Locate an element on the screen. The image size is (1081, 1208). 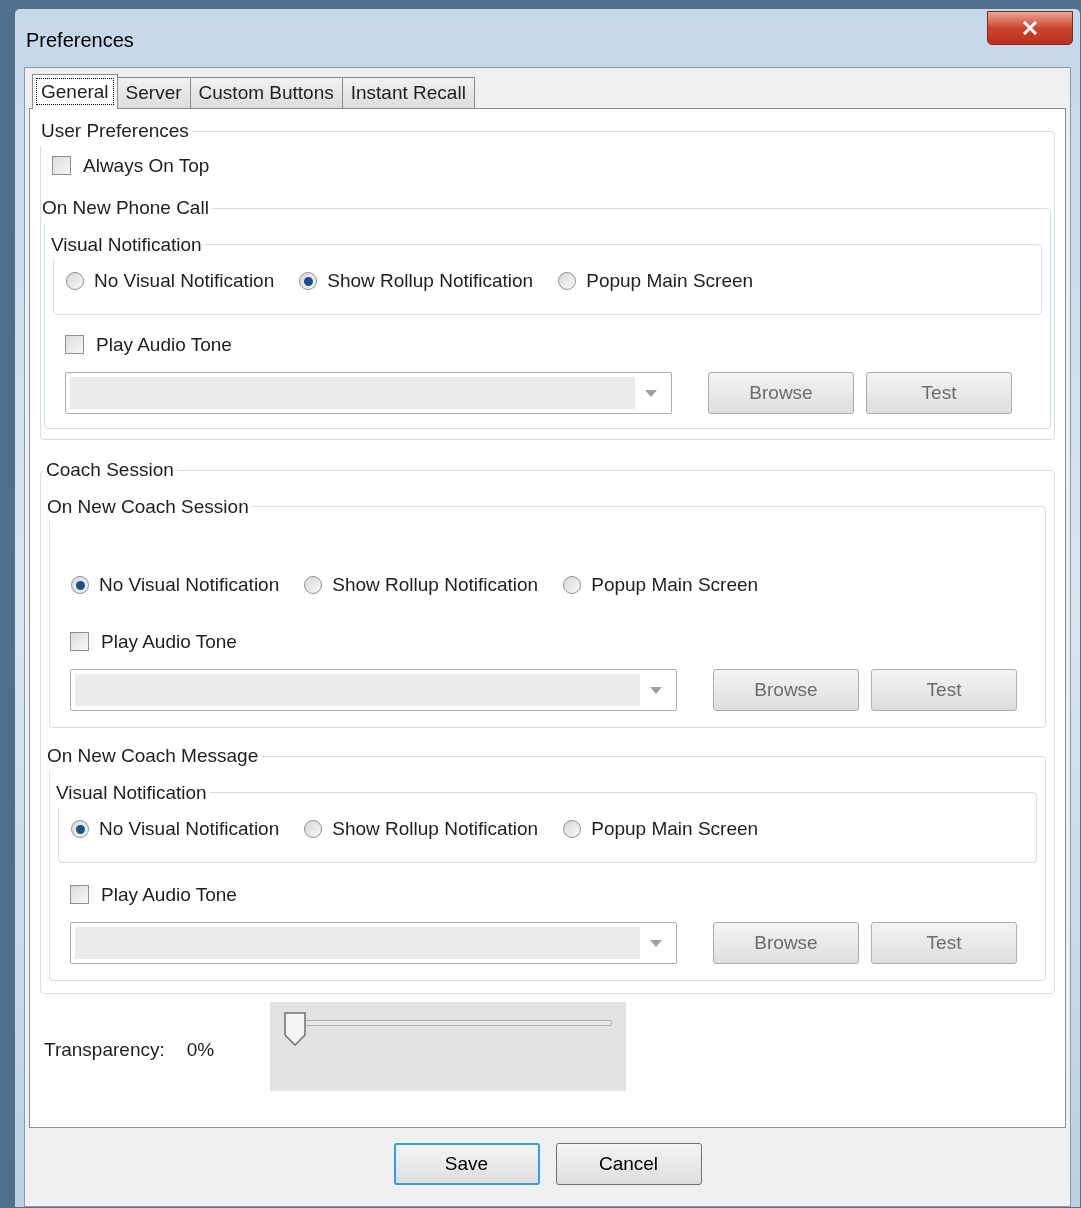
tab: General is located at coordinates (75, 91).